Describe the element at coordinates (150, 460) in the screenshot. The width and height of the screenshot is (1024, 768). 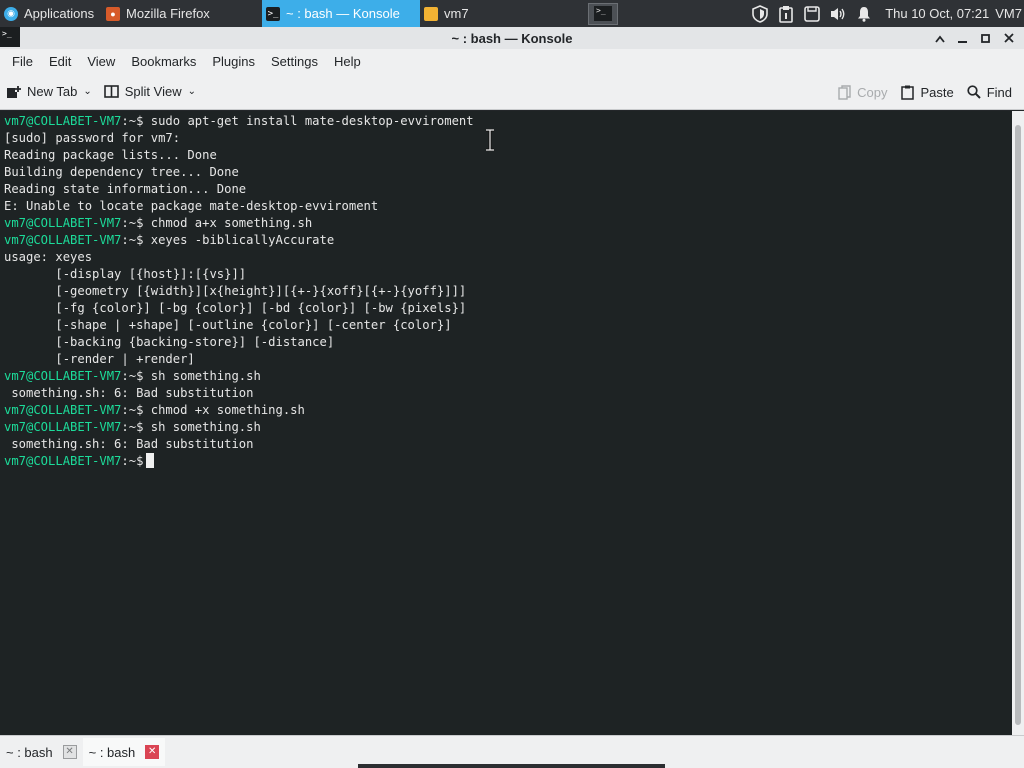
I see `terminal-cursor` at that location.